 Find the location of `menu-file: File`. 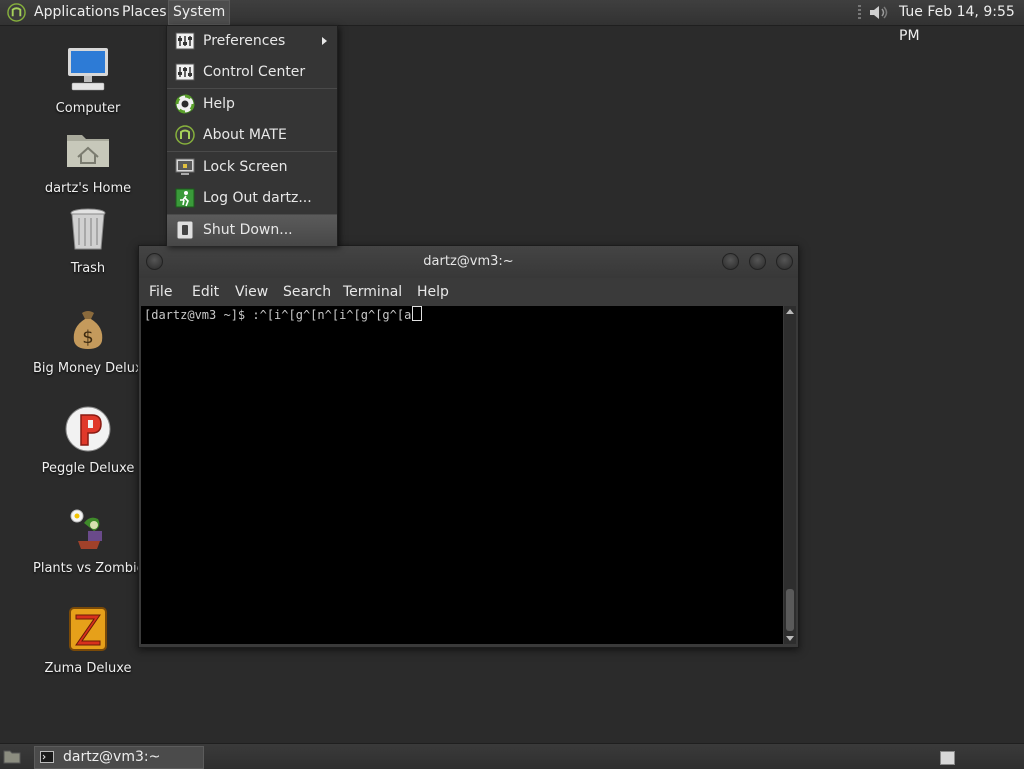

menu-file: File is located at coordinates (160, 292).